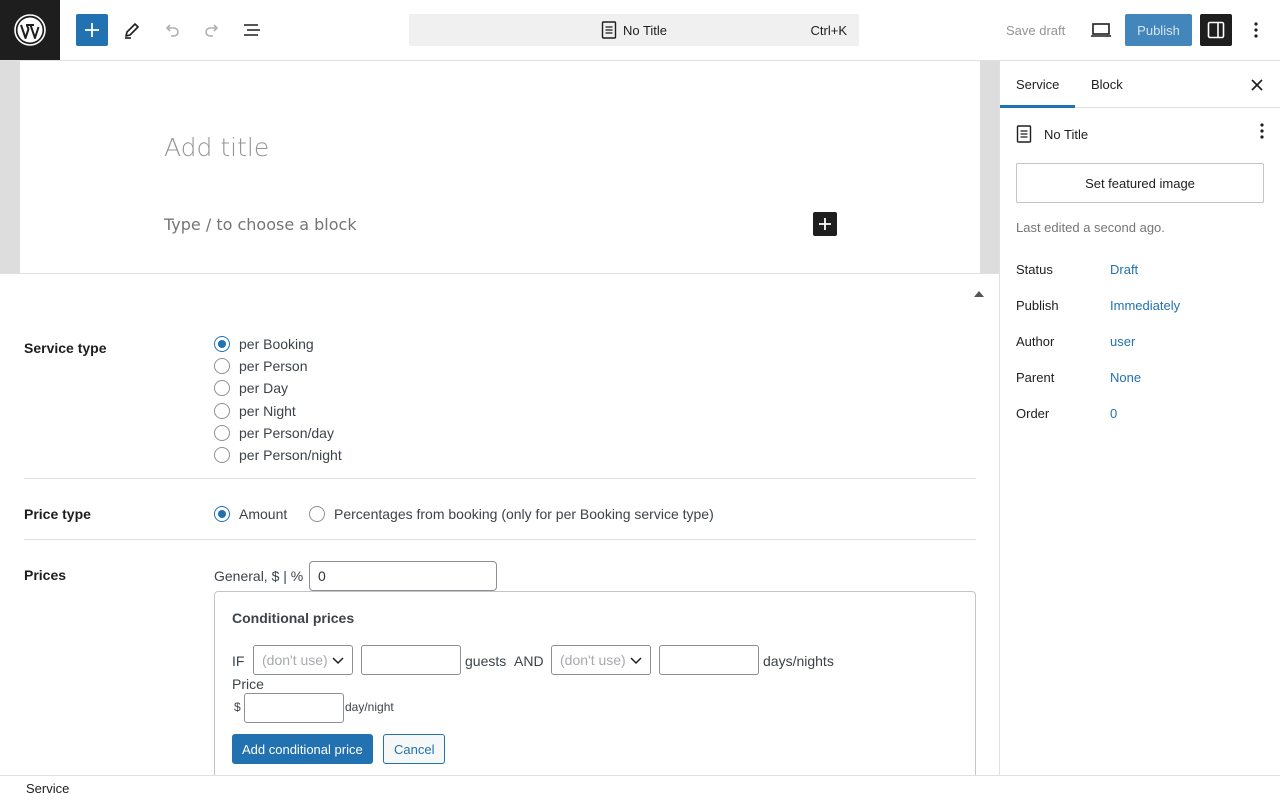 The width and height of the screenshot is (1280, 800). I want to click on option-label: per Day, so click(264, 388).